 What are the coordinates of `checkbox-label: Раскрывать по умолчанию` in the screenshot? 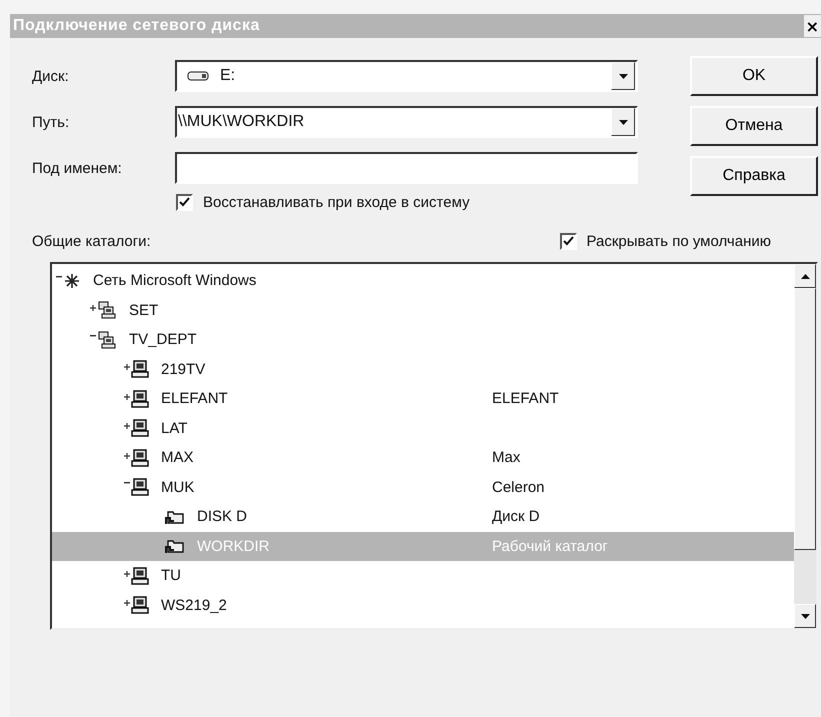 It's located at (678, 241).